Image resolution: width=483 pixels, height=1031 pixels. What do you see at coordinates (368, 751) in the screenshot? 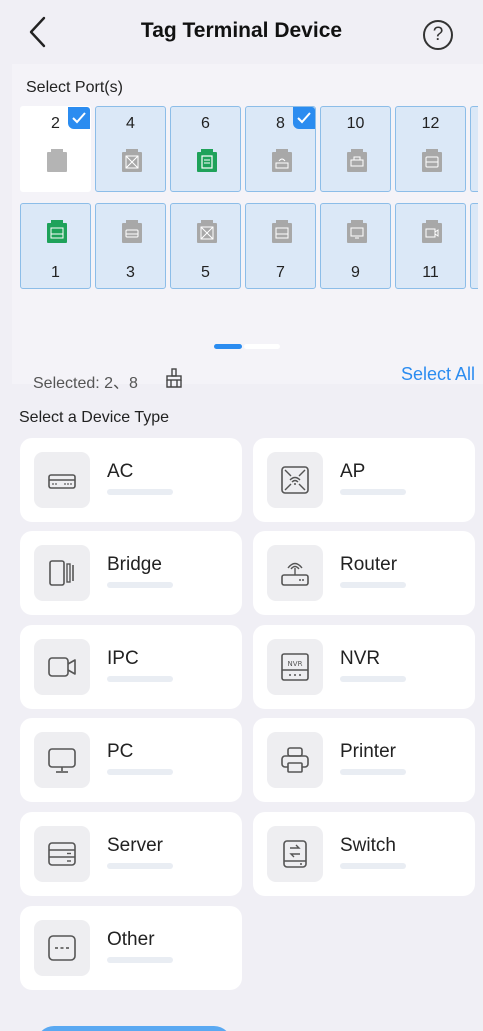
I see `device-type-label: Printer` at bounding box center [368, 751].